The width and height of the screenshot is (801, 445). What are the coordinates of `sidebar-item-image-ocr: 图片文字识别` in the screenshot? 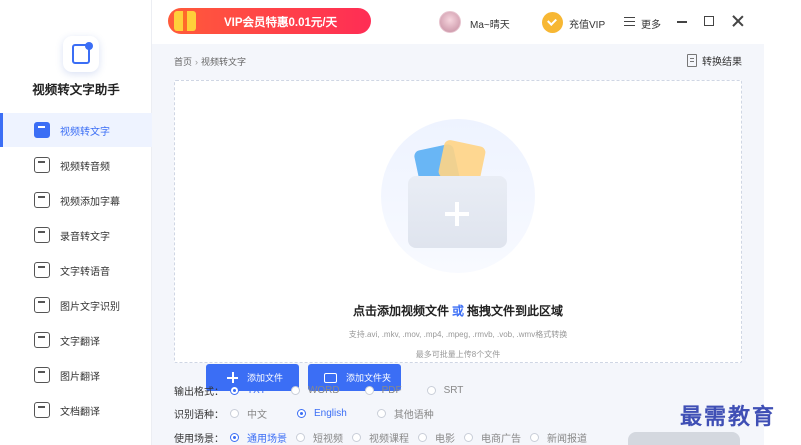 It's located at (76, 305).